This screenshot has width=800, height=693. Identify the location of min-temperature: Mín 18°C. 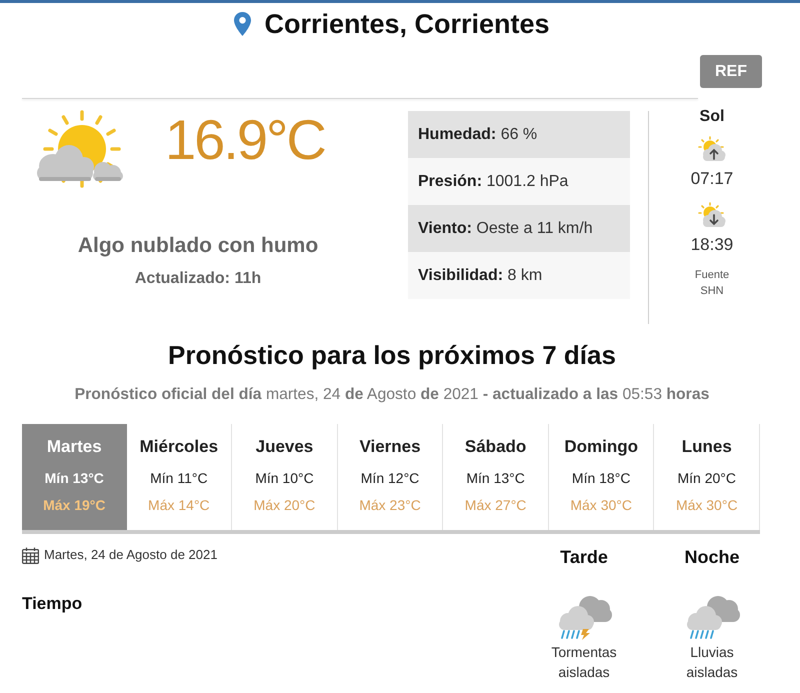
(601, 478).